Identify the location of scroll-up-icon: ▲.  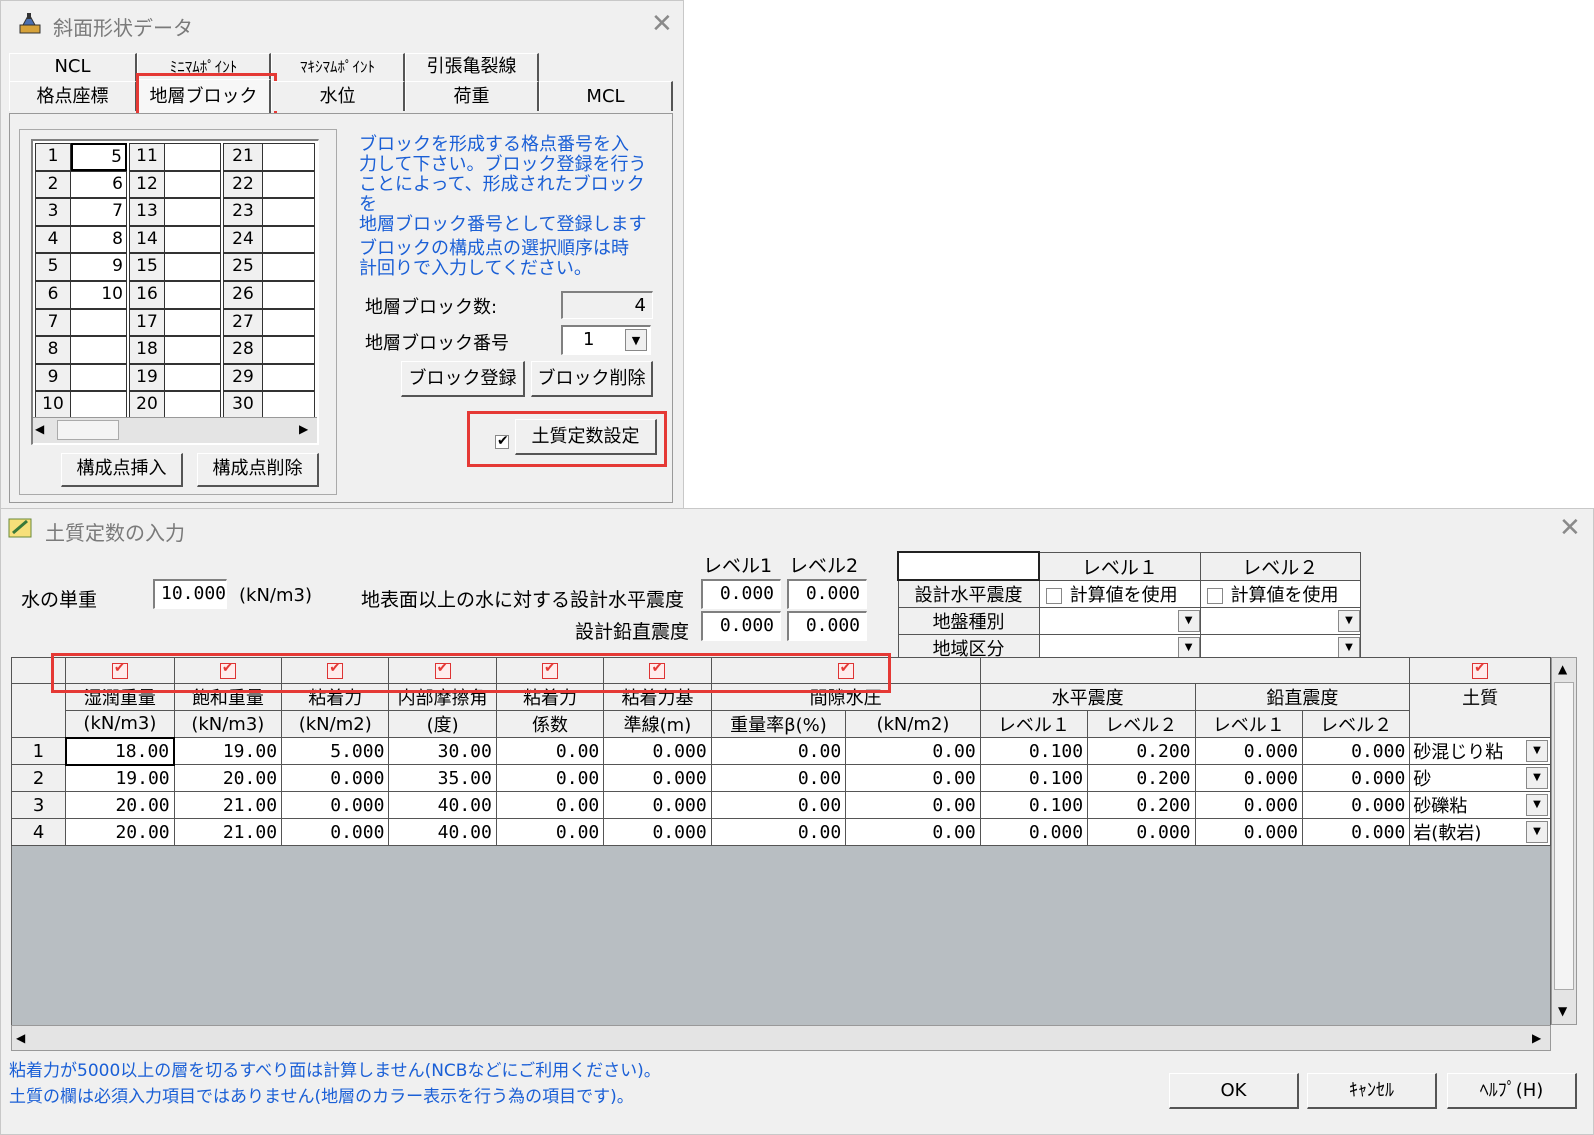
(1562, 669).